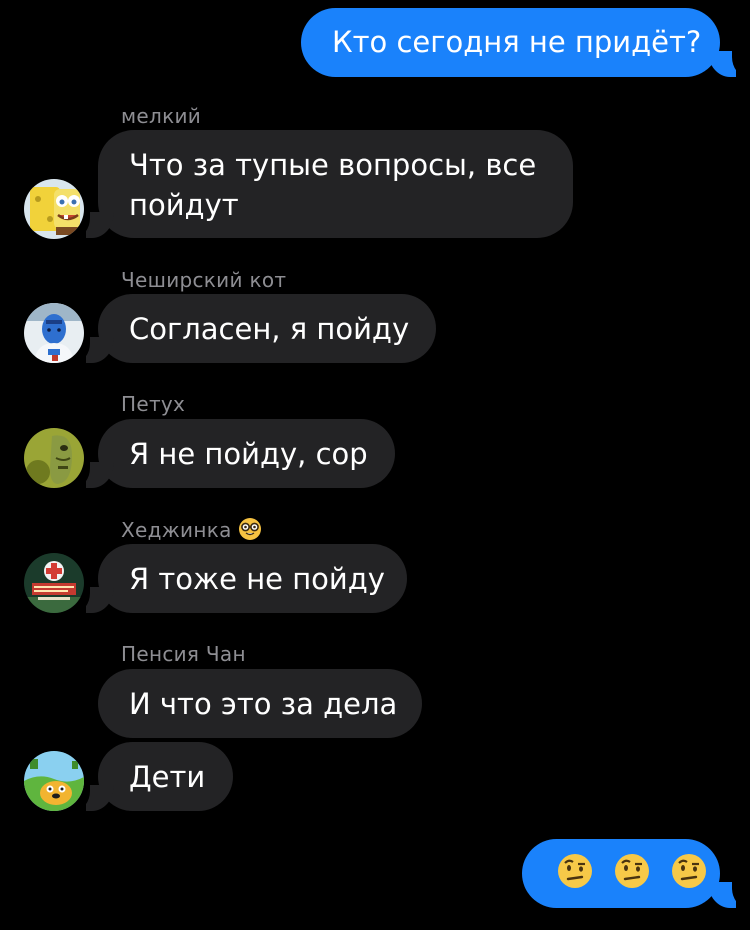 This screenshot has height=930, width=750. What do you see at coordinates (176, 530) in the screenshot?
I see `sender-name-text: Хеджинка` at bounding box center [176, 530].